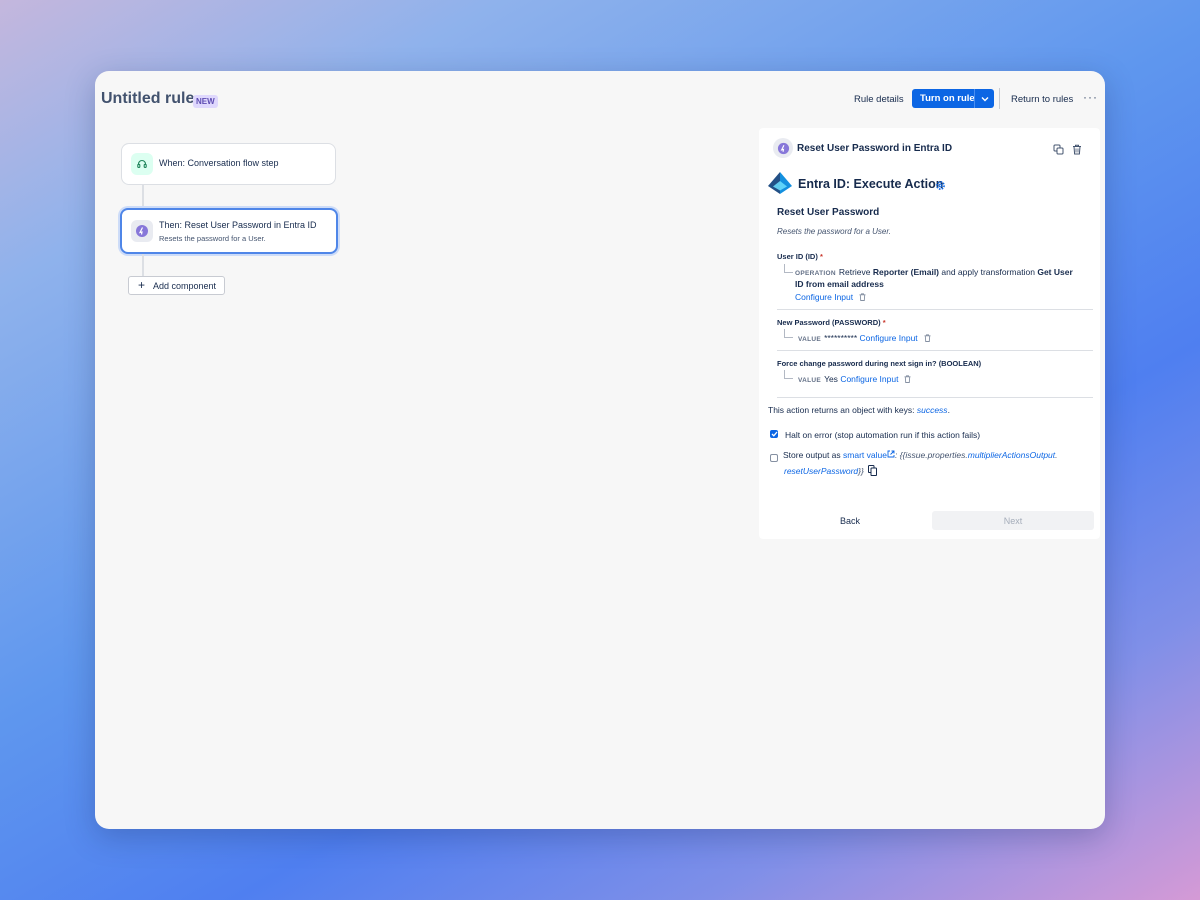 This screenshot has width=1200, height=900. I want to click on gear-icon, so click(940, 187).